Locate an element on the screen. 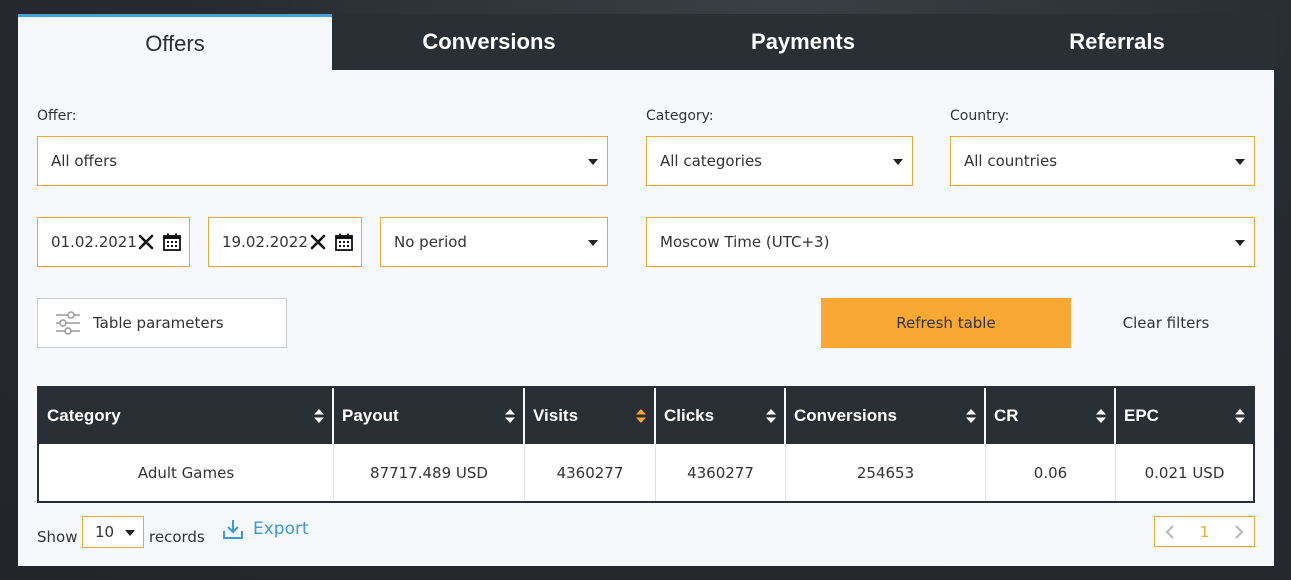  table-cell: 0.021 USD is located at coordinates (1184, 472).